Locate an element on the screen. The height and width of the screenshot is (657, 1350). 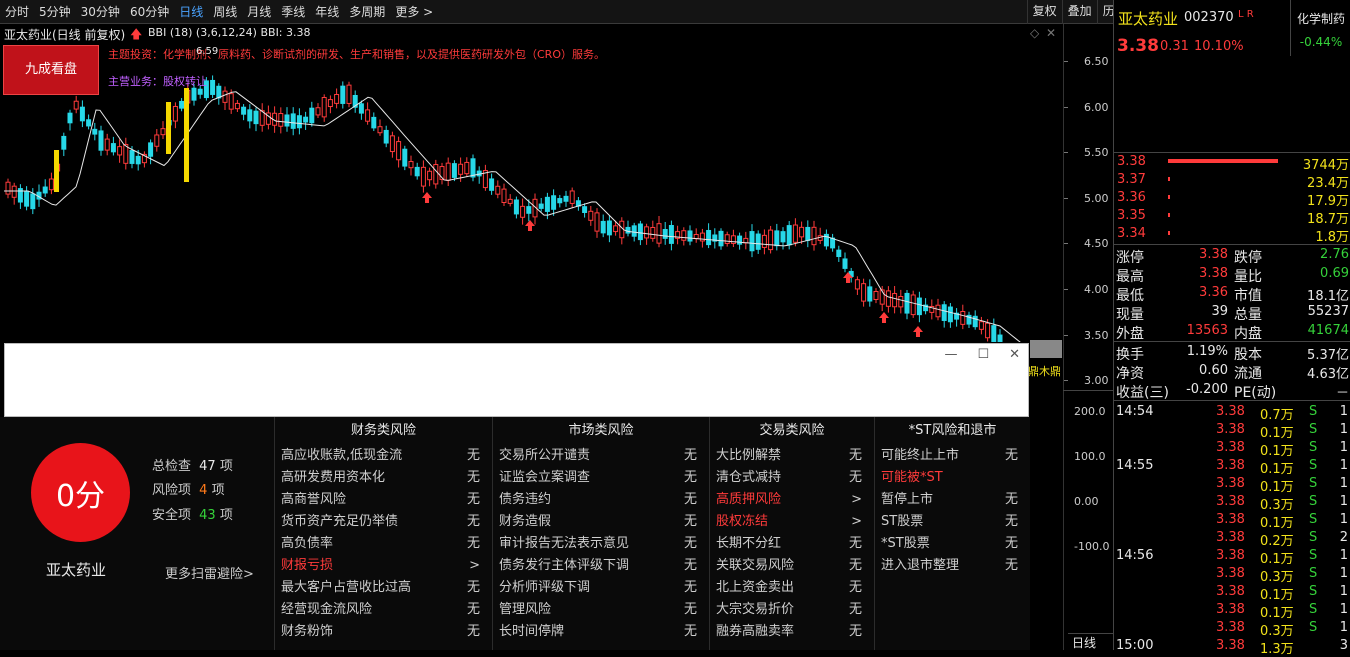
risk-item: 进入退市整理 无 is located at coordinates (952, 566).